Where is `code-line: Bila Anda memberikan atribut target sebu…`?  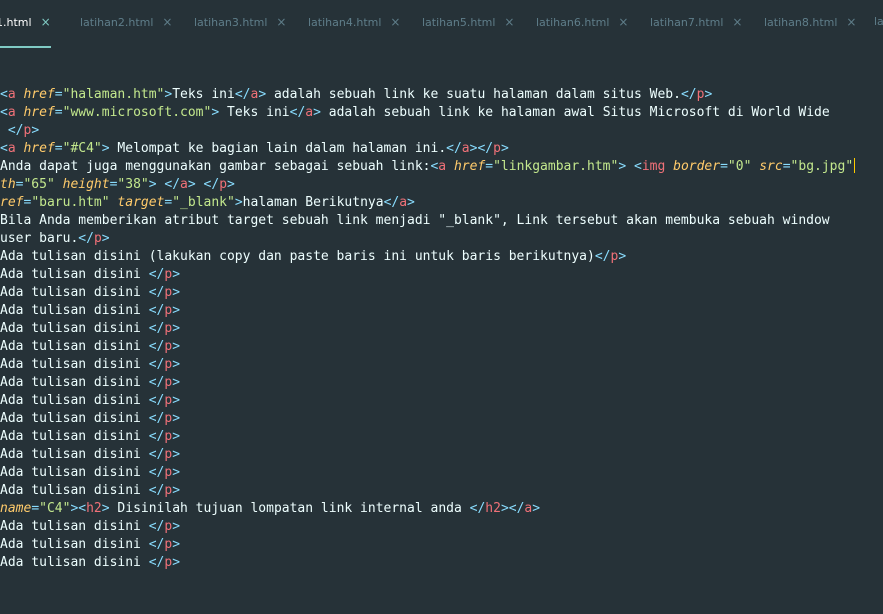
code-line: Bila Anda memberikan atribut target sebu… is located at coordinates (427, 221).